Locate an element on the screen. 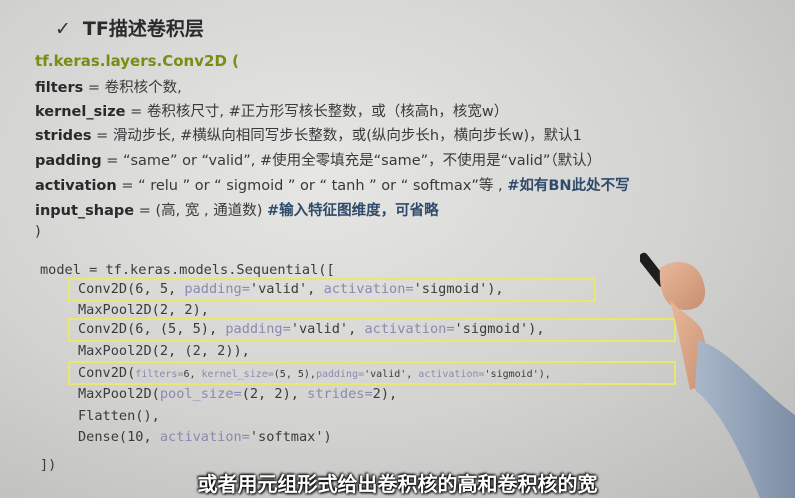 This screenshot has height=498, width=795. code-line-9: Dense(10, activation='softmax') is located at coordinates (205, 437).